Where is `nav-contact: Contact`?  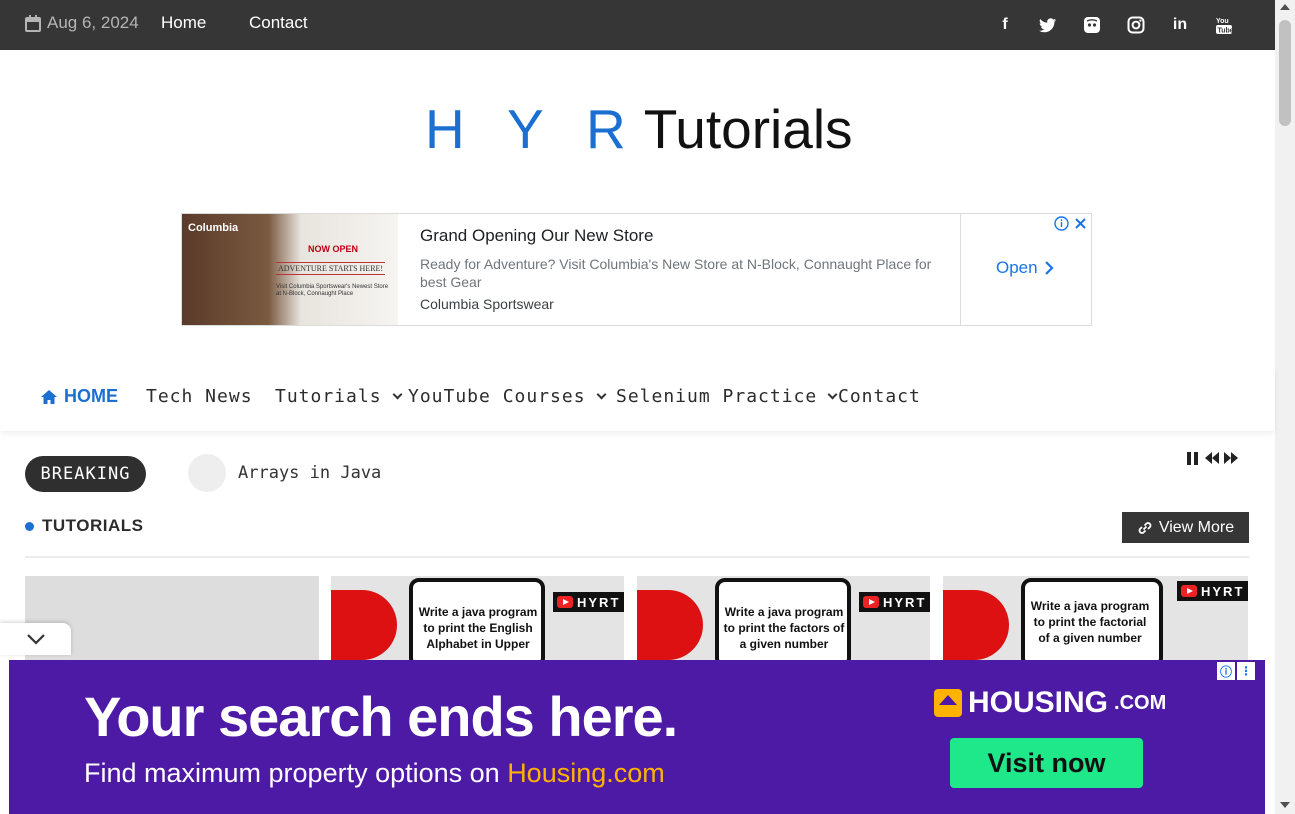
nav-contact: Contact is located at coordinates (879, 396).